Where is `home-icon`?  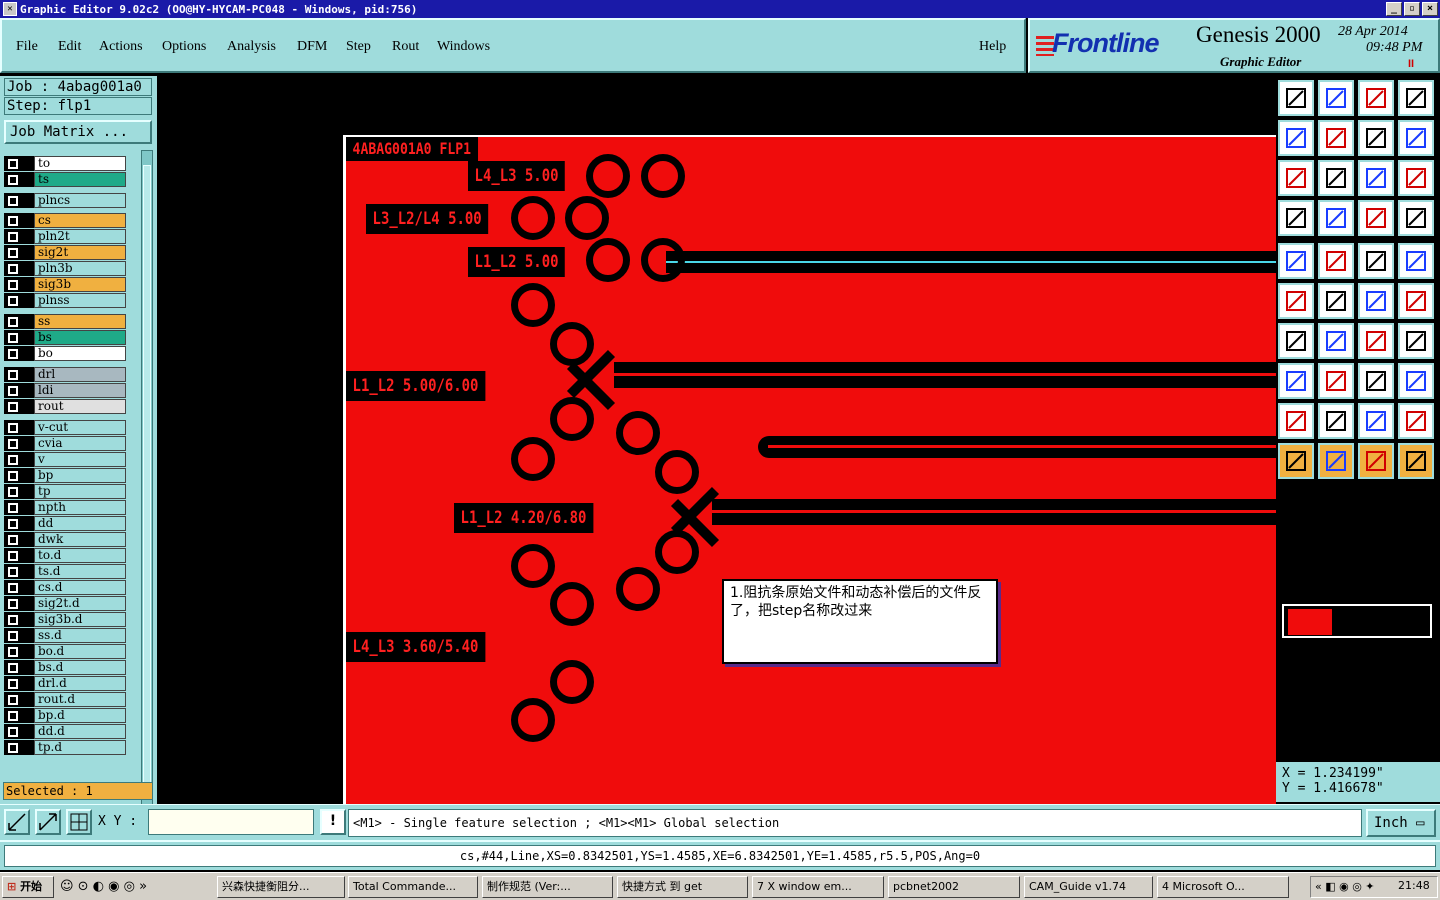
home-icon is located at coordinates (1376, 98).